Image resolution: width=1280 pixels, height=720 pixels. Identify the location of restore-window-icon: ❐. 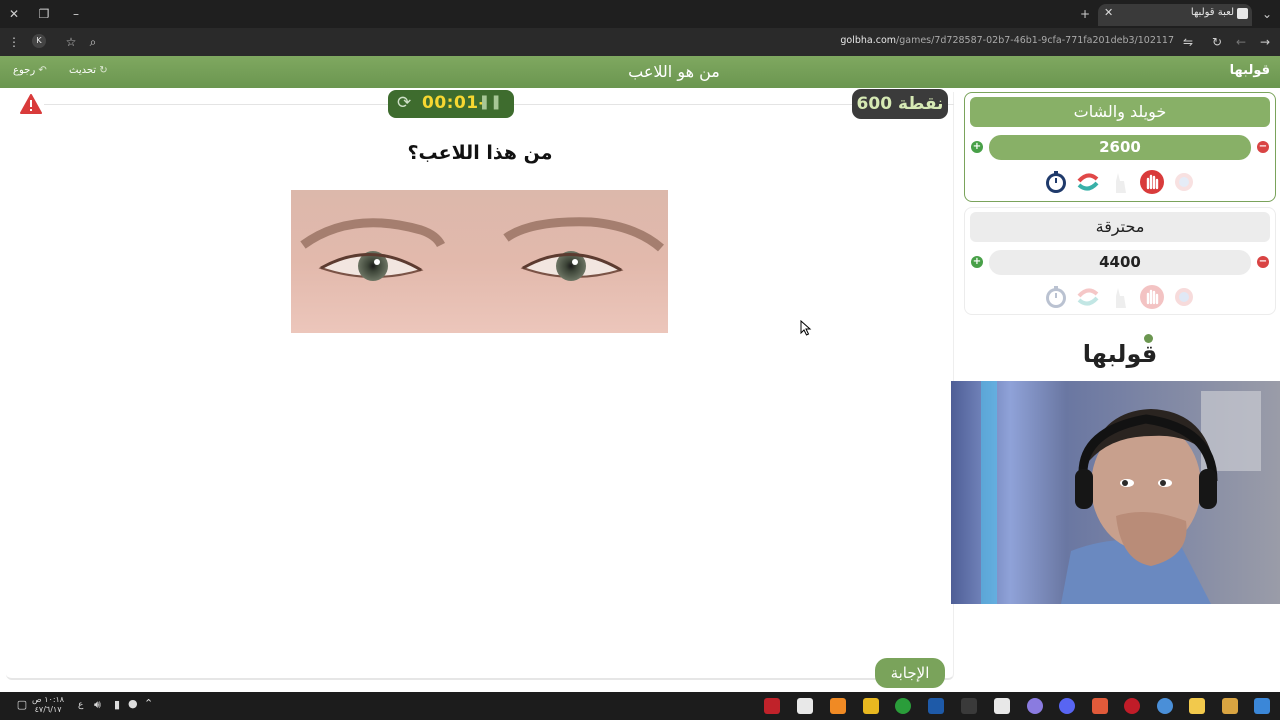
(44, 14).